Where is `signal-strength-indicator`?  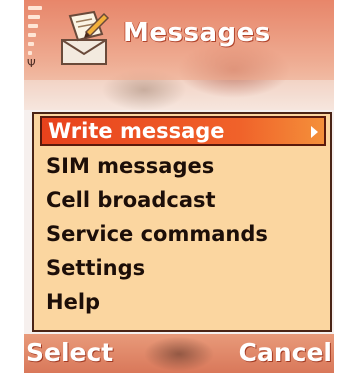 signal-strength-indicator is located at coordinates (35, 35).